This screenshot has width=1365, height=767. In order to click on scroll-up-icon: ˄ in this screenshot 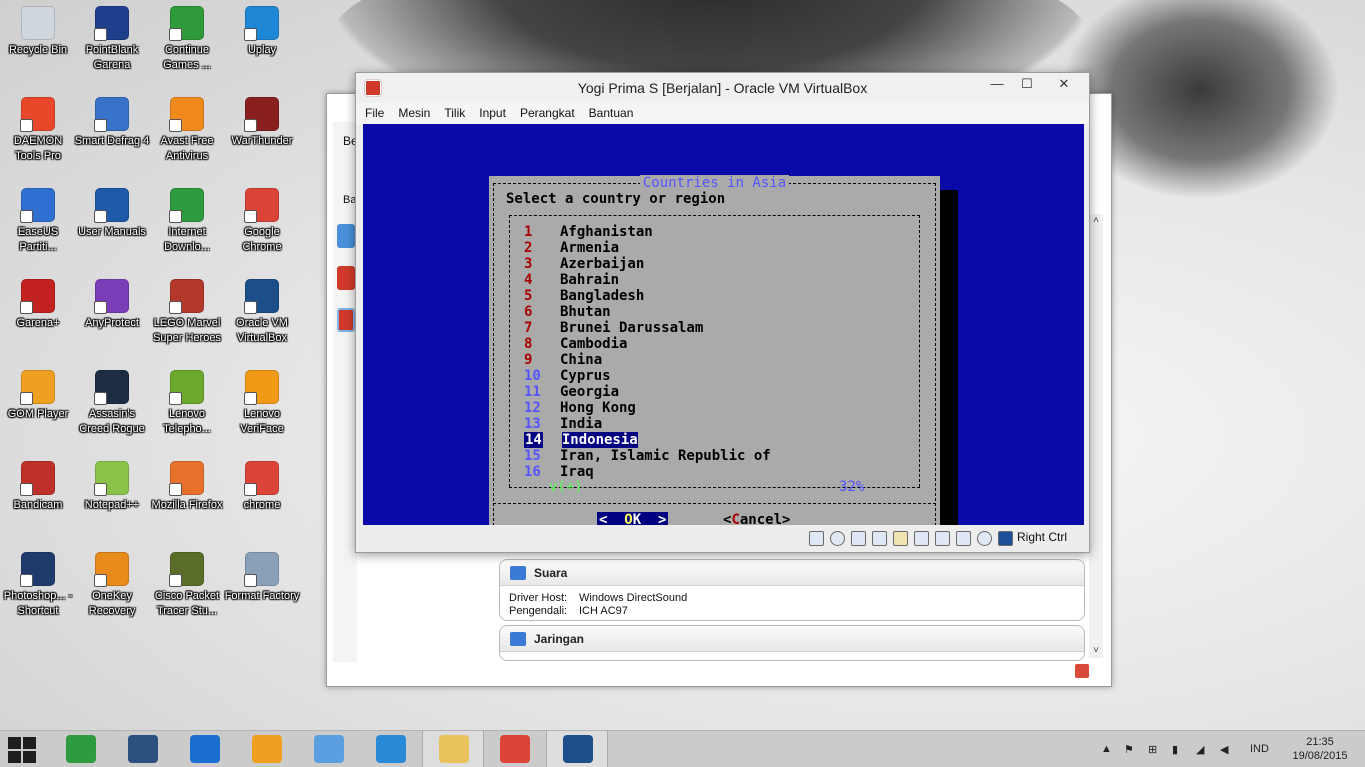, I will do `click(1096, 221)`.